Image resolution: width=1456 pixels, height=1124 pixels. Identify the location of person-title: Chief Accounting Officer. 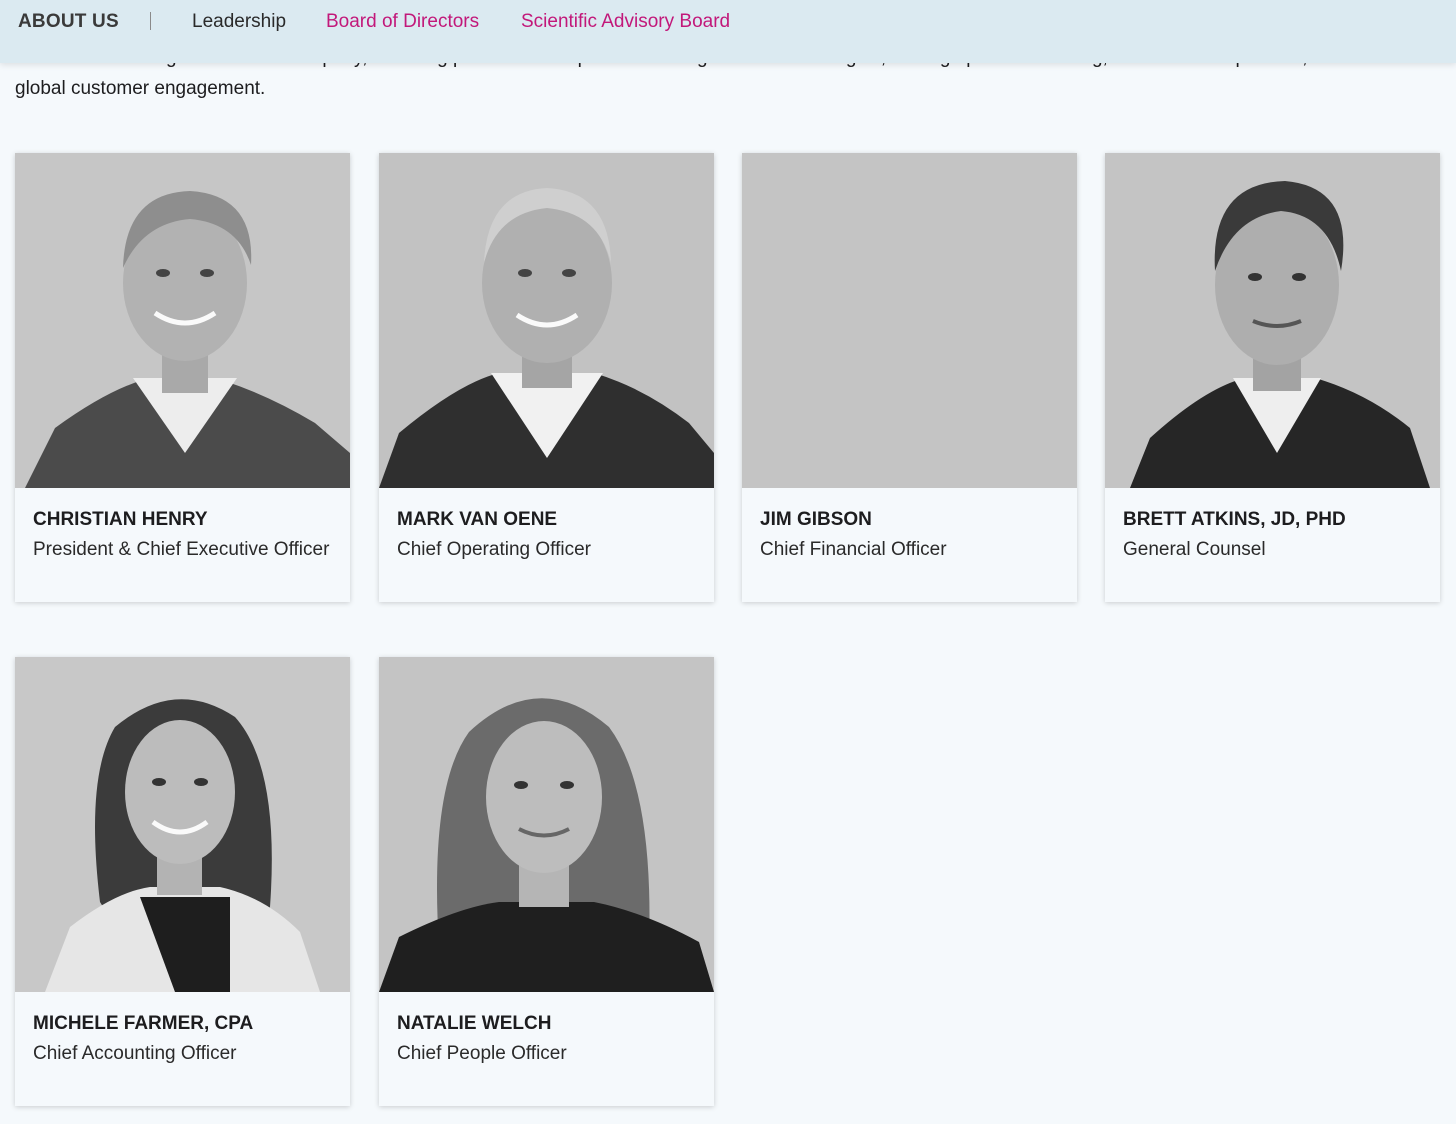
(135, 1053).